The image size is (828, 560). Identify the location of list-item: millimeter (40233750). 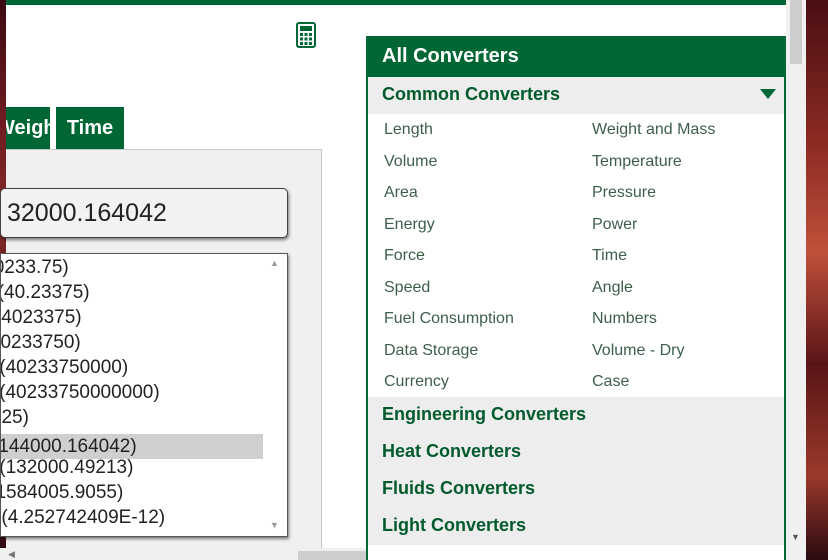
(78, 342).